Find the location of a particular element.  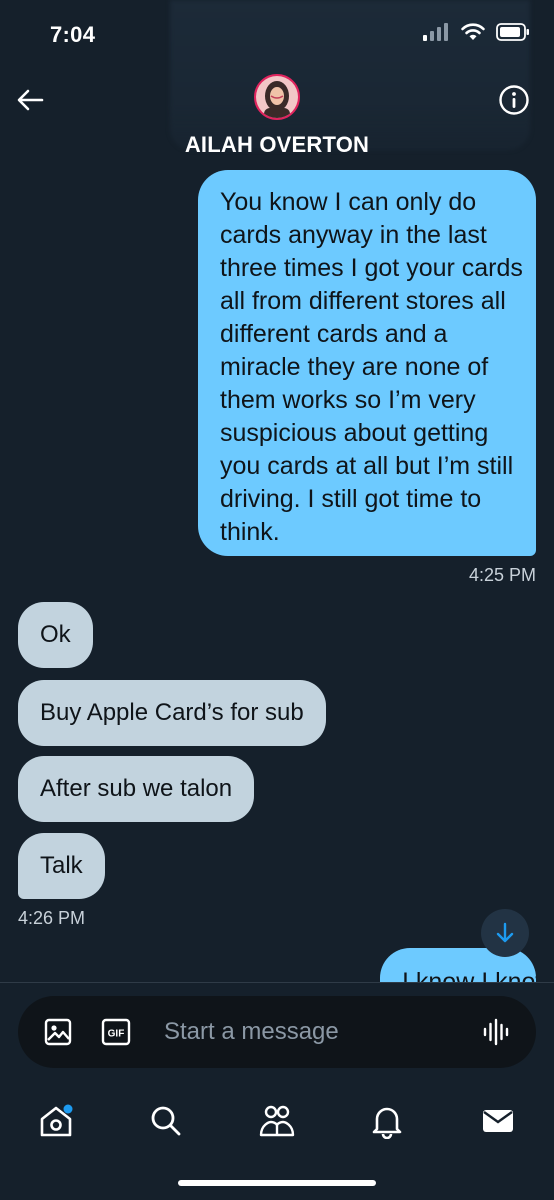

status-icons is located at coordinates (476, 32).